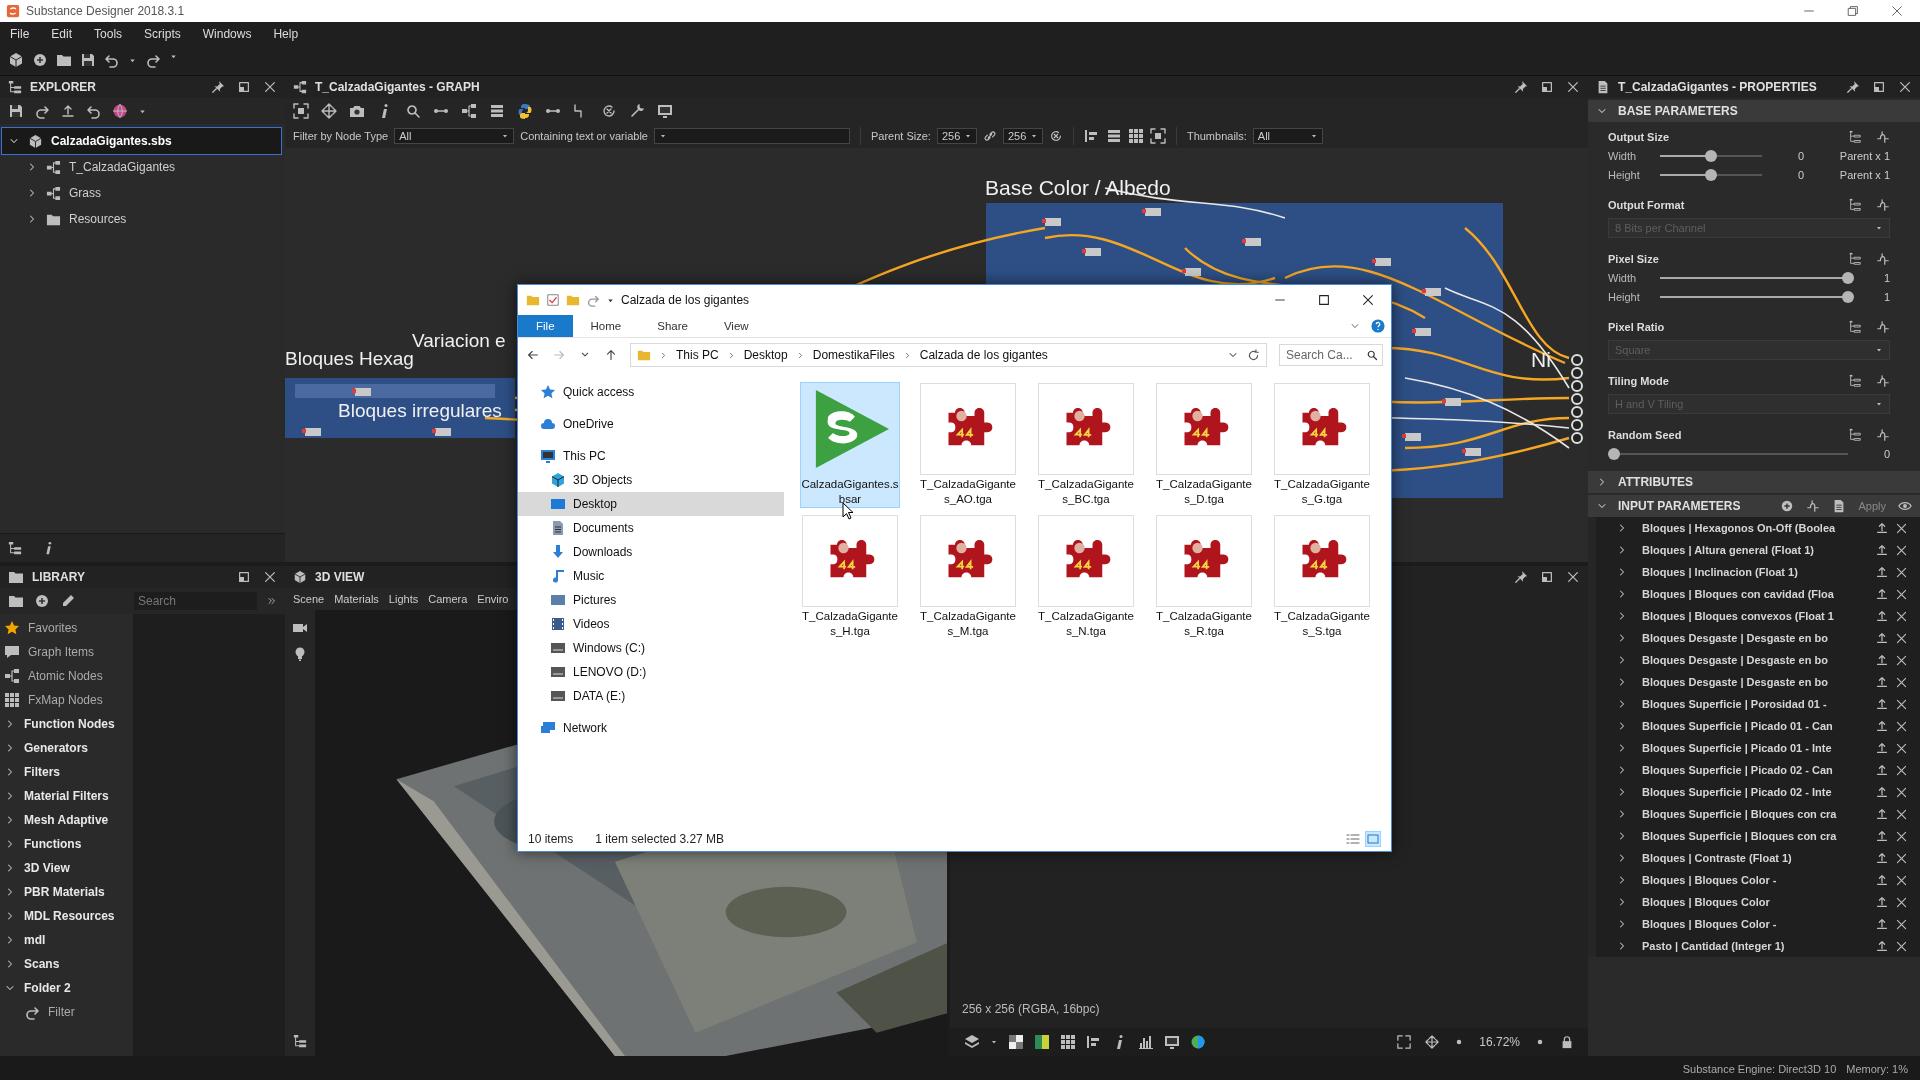  I want to click on section-header: ATTRIBUTES, so click(1754, 482).